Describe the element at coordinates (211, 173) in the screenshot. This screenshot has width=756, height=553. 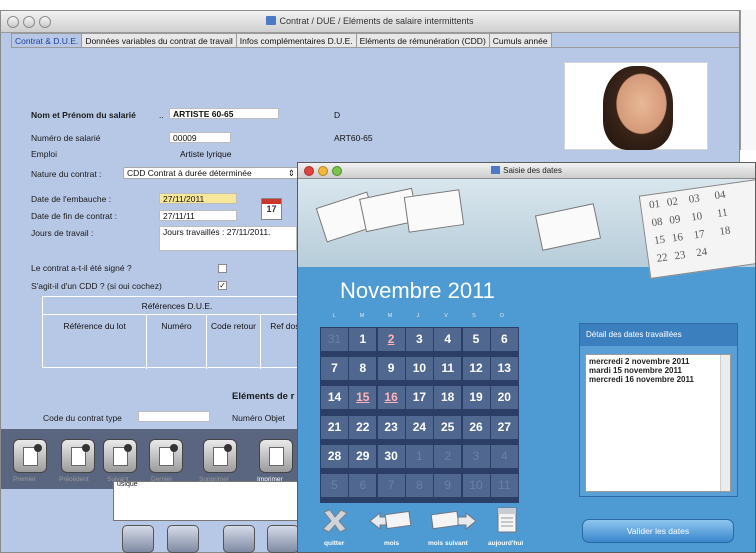
I see `contract-nature-select: CDD Contrat à durée déterminée ⇕` at that location.